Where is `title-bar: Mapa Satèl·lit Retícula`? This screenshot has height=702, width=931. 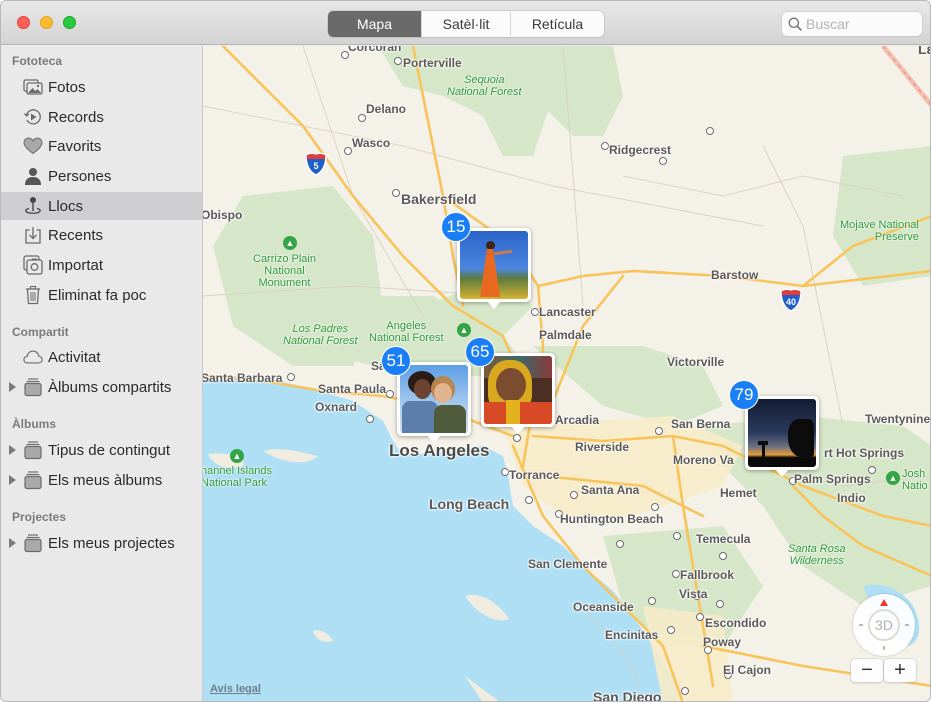
title-bar: Mapa Satèl·lit Retícula is located at coordinates (465, 23).